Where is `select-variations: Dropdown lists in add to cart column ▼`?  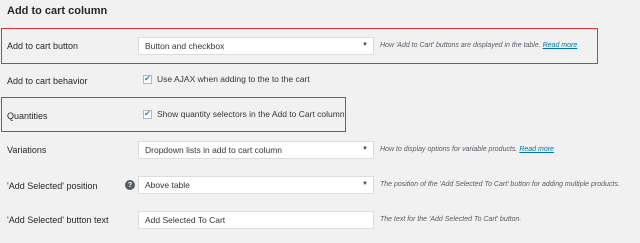 select-variations: Dropdown lists in add to cart column ▼ is located at coordinates (256, 150).